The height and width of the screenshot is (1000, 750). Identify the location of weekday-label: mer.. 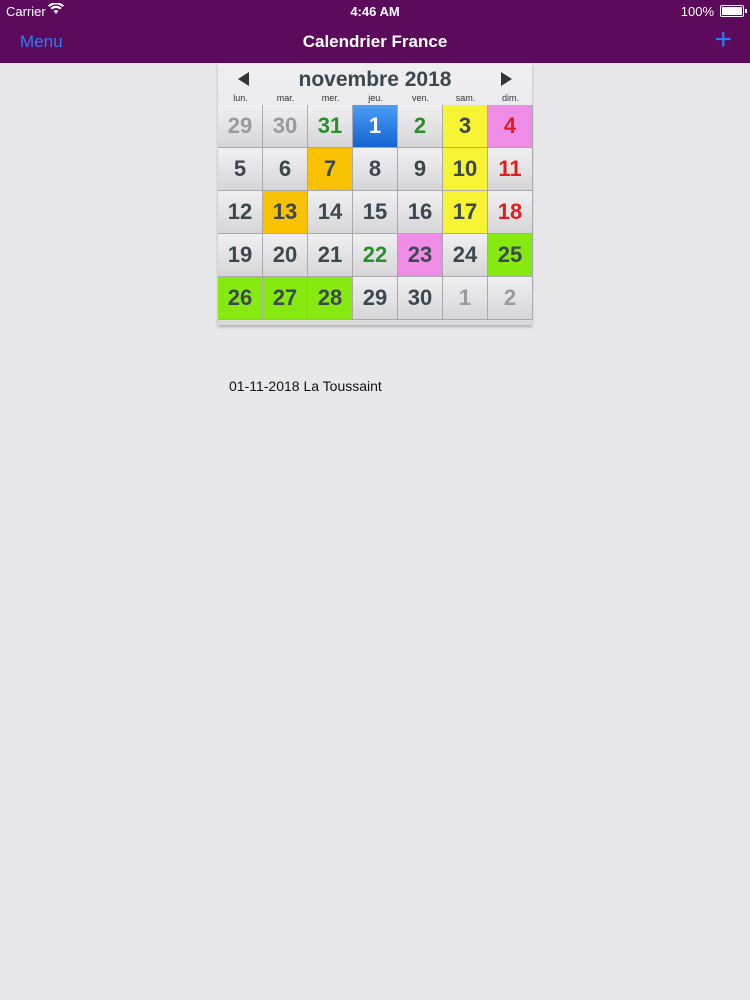
(330, 98).